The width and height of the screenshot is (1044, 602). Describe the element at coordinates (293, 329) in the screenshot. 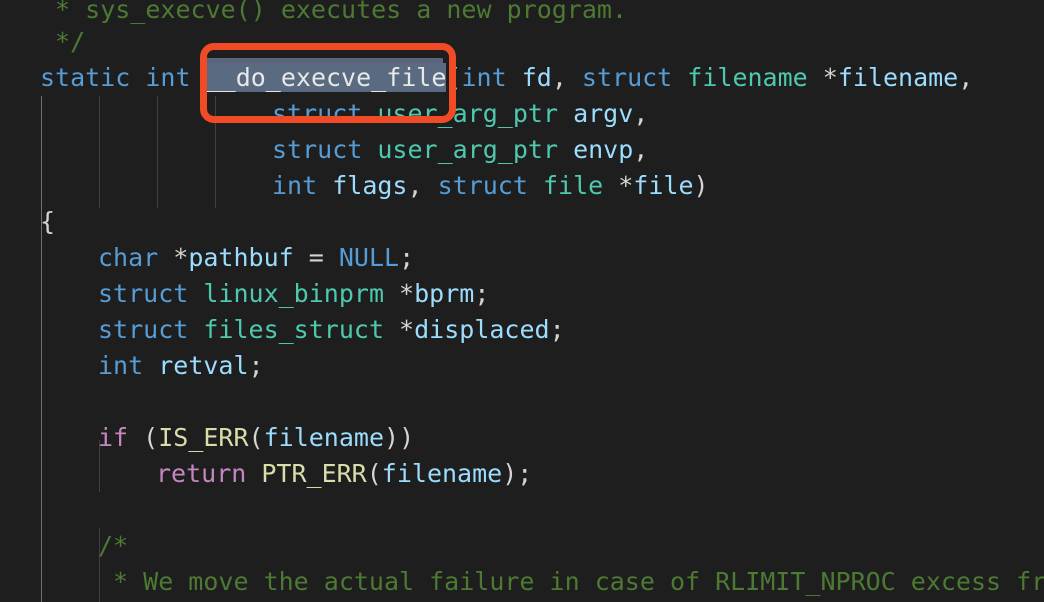

I see `code-token: files_struct` at that location.